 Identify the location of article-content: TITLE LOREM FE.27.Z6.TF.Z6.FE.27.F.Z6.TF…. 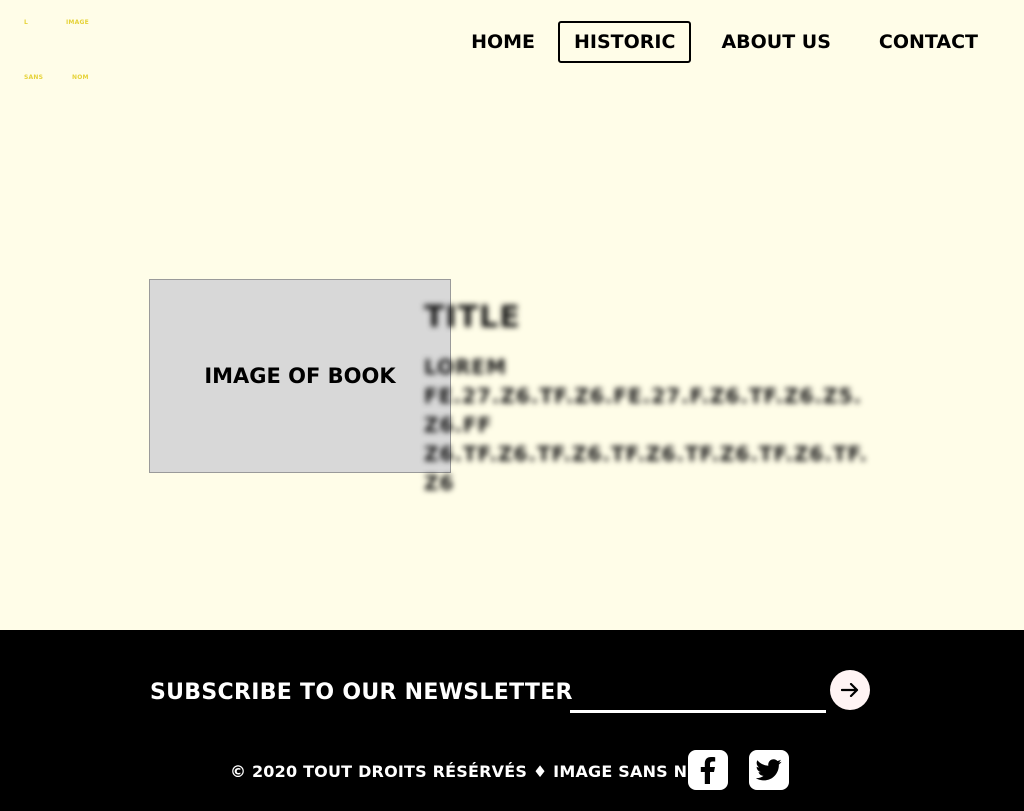
(649, 399).